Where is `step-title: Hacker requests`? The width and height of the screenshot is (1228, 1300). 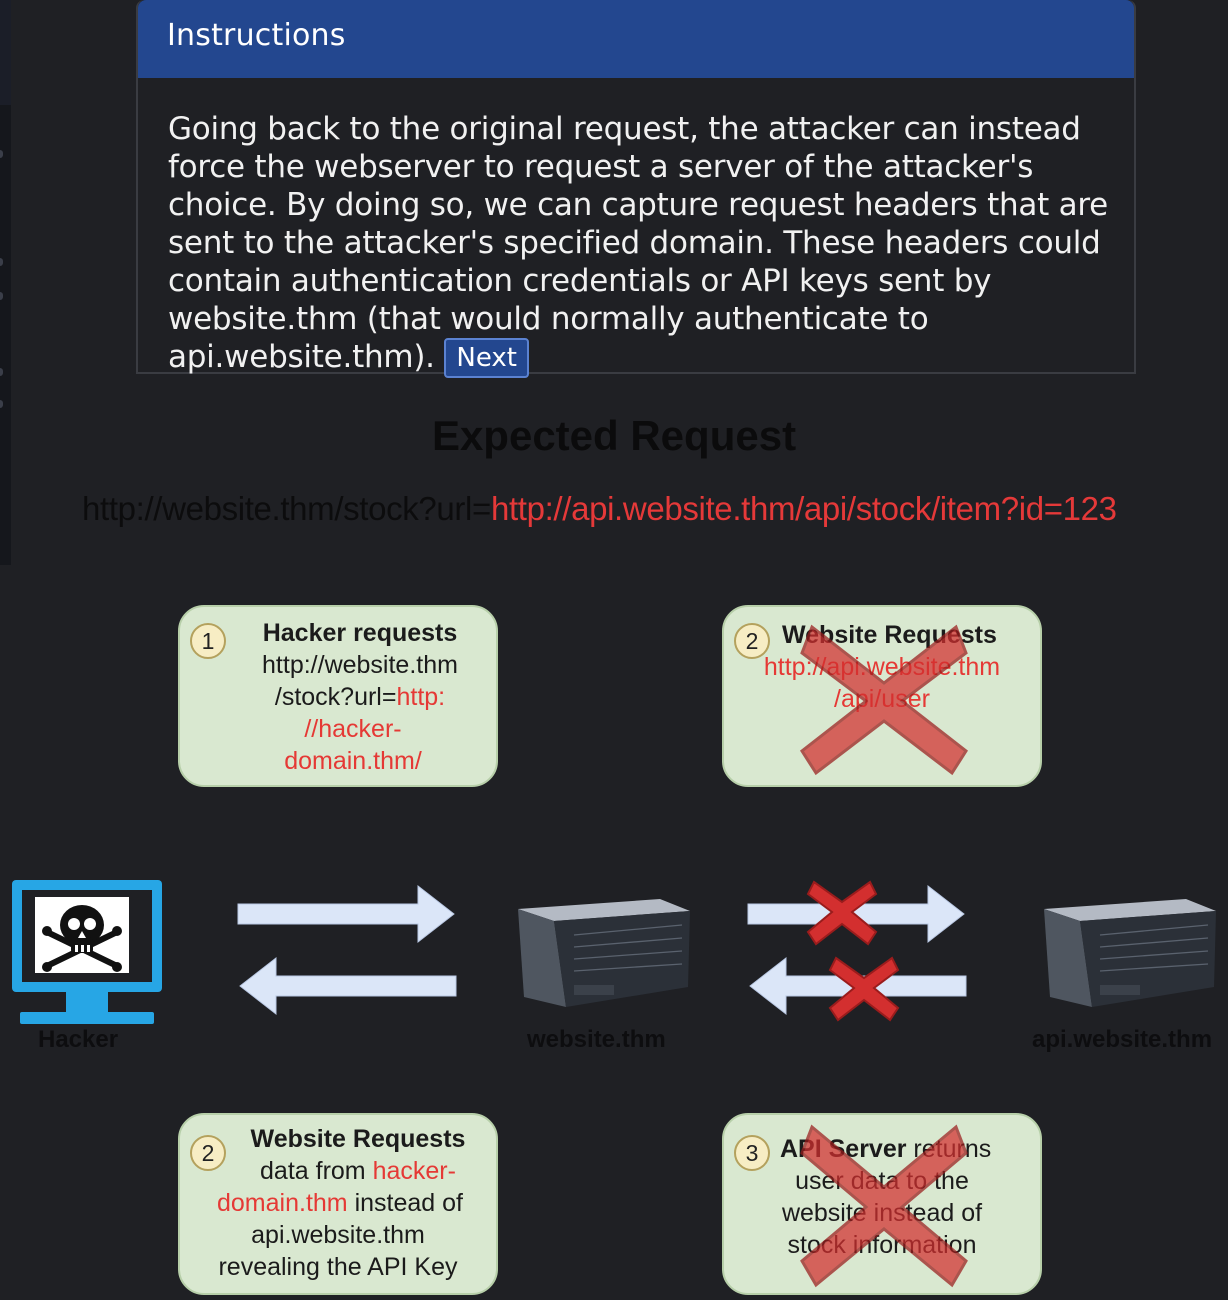 step-title: Hacker requests is located at coordinates (360, 633).